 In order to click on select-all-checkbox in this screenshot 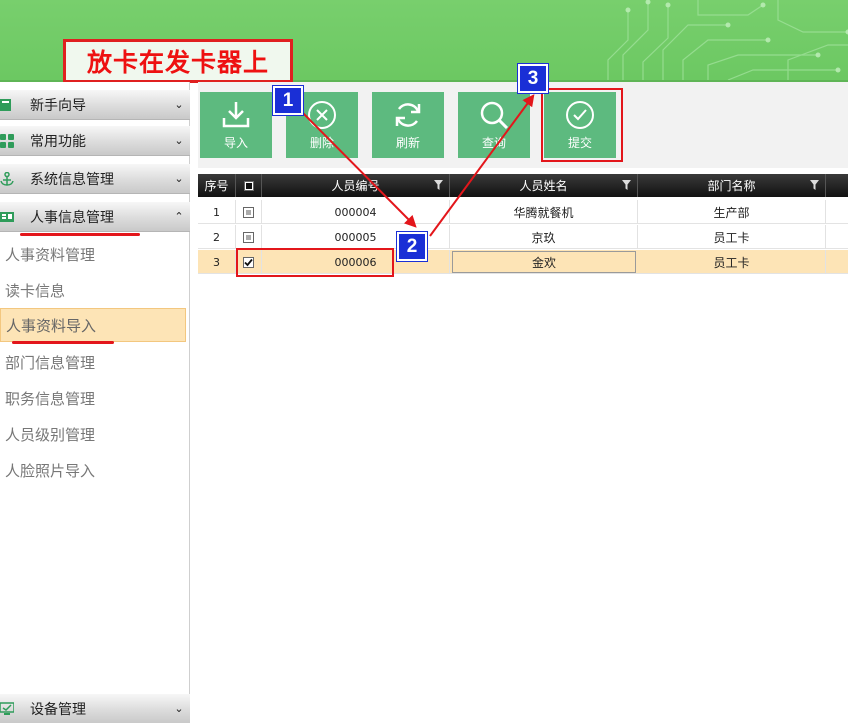, I will do `click(248, 185)`.